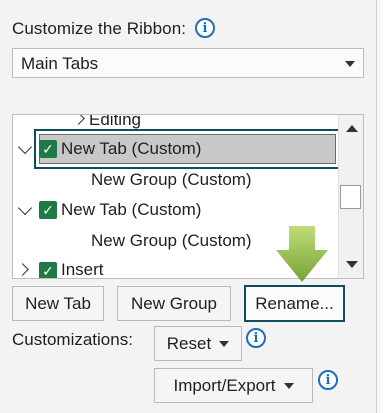  I want to click on tree-item-new-group-1: New Group (Custom), so click(171, 180).